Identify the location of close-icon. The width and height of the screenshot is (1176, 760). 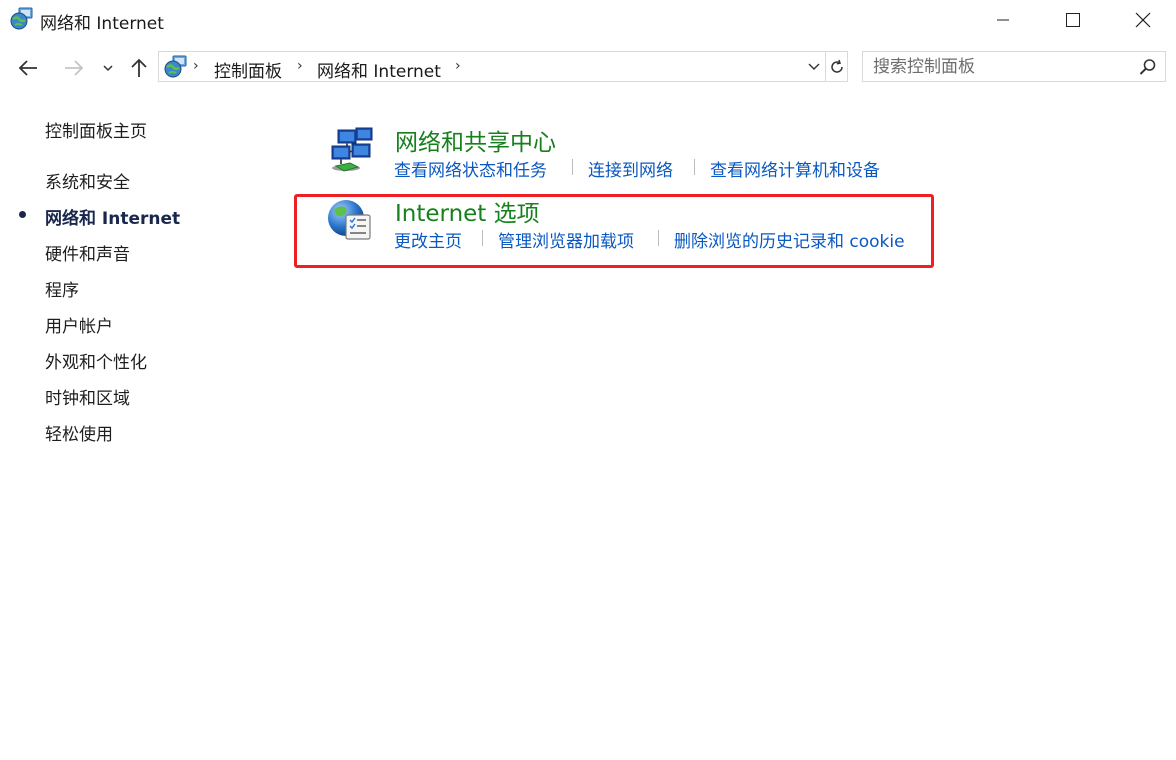
(1143, 20).